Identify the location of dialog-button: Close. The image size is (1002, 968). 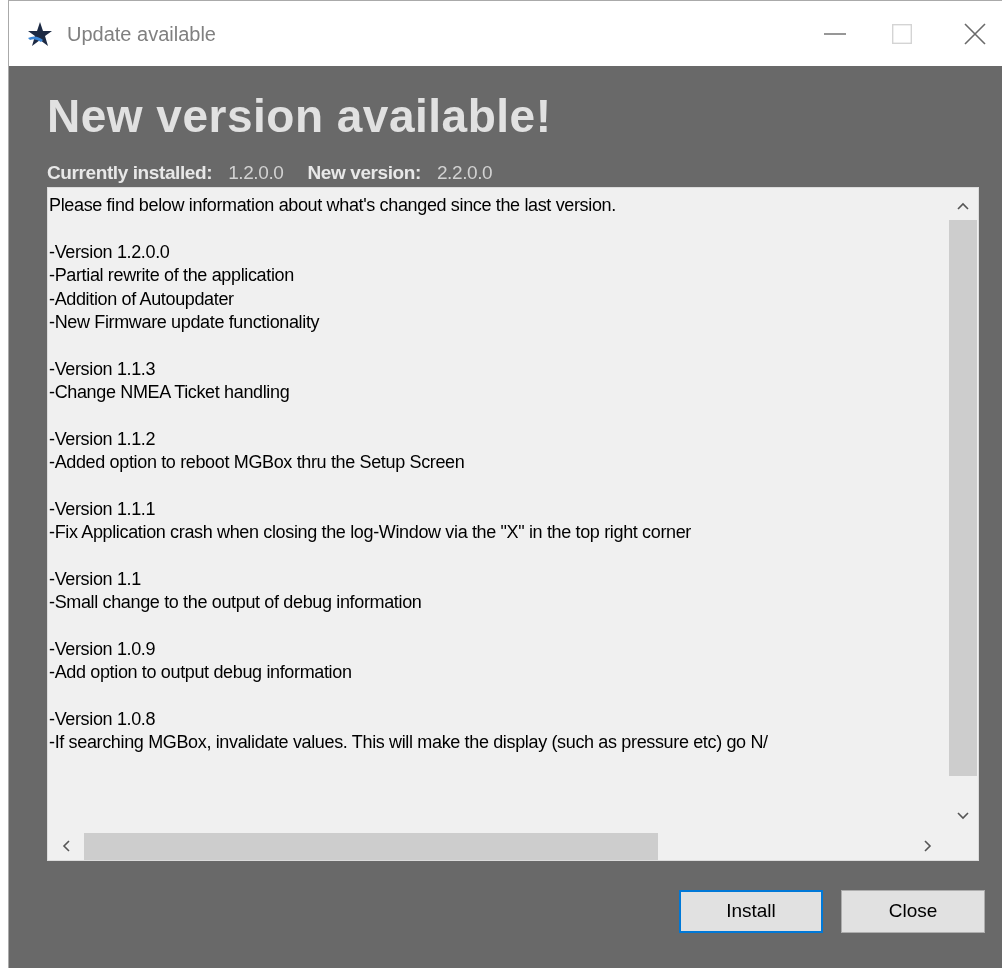
(913, 911).